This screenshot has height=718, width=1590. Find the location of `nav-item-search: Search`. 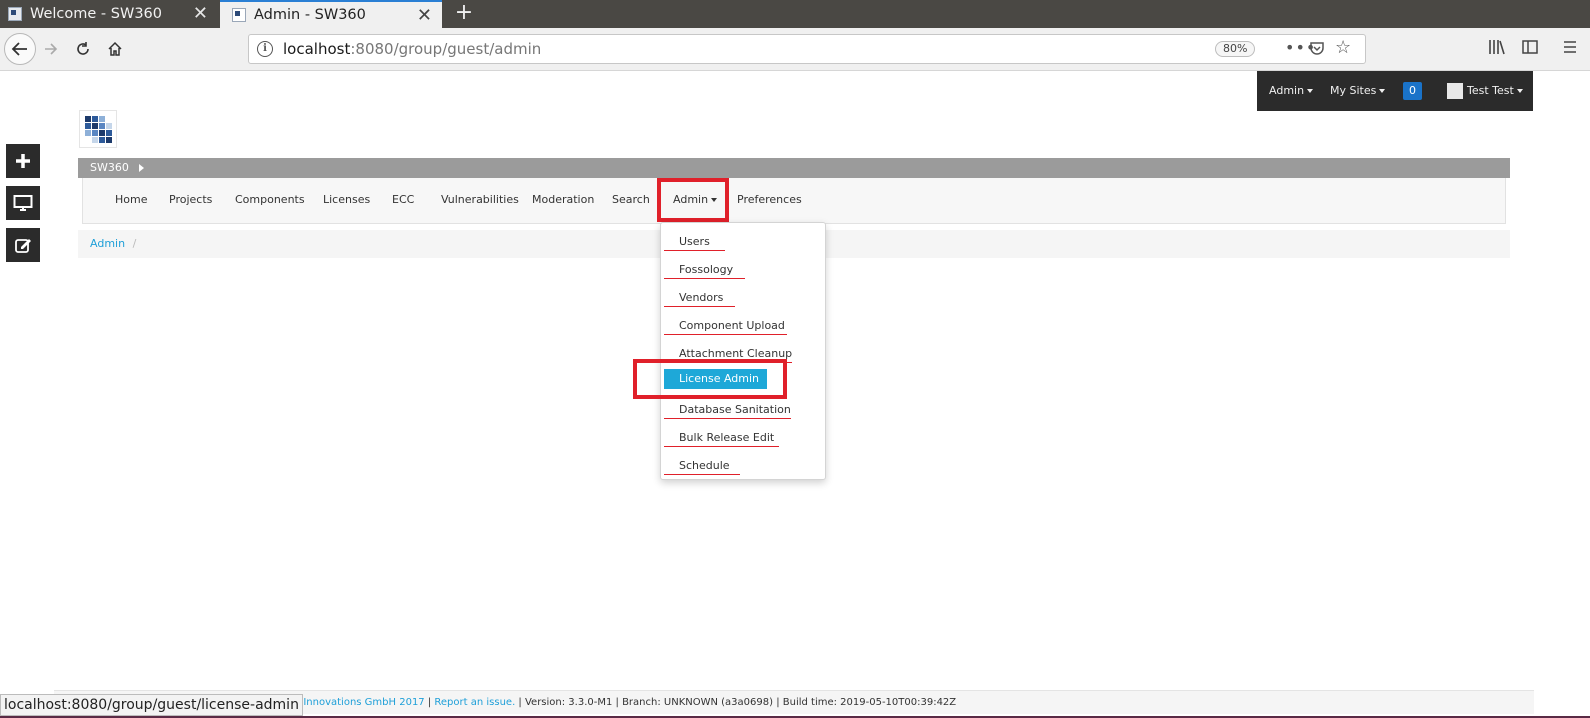

nav-item-search: Search is located at coordinates (631, 201).